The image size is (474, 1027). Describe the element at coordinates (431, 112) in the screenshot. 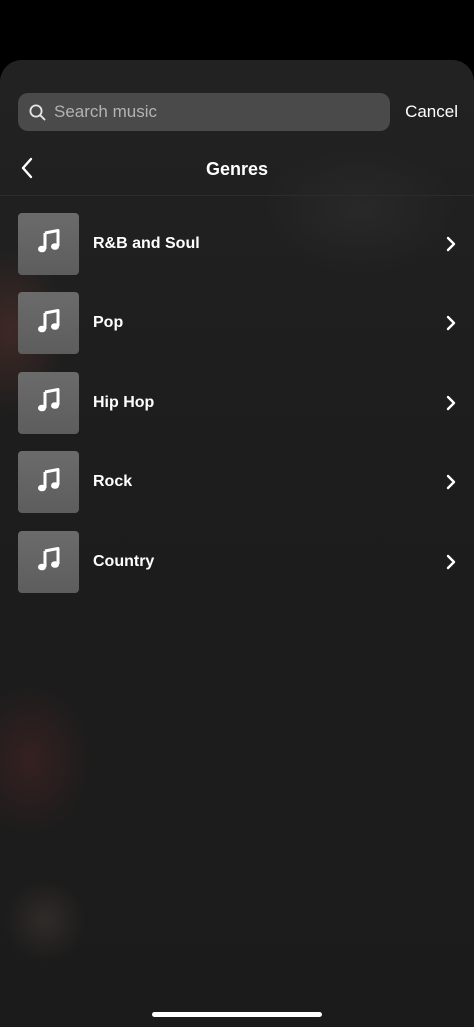

I see `cancel-button: Cancel` at that location.